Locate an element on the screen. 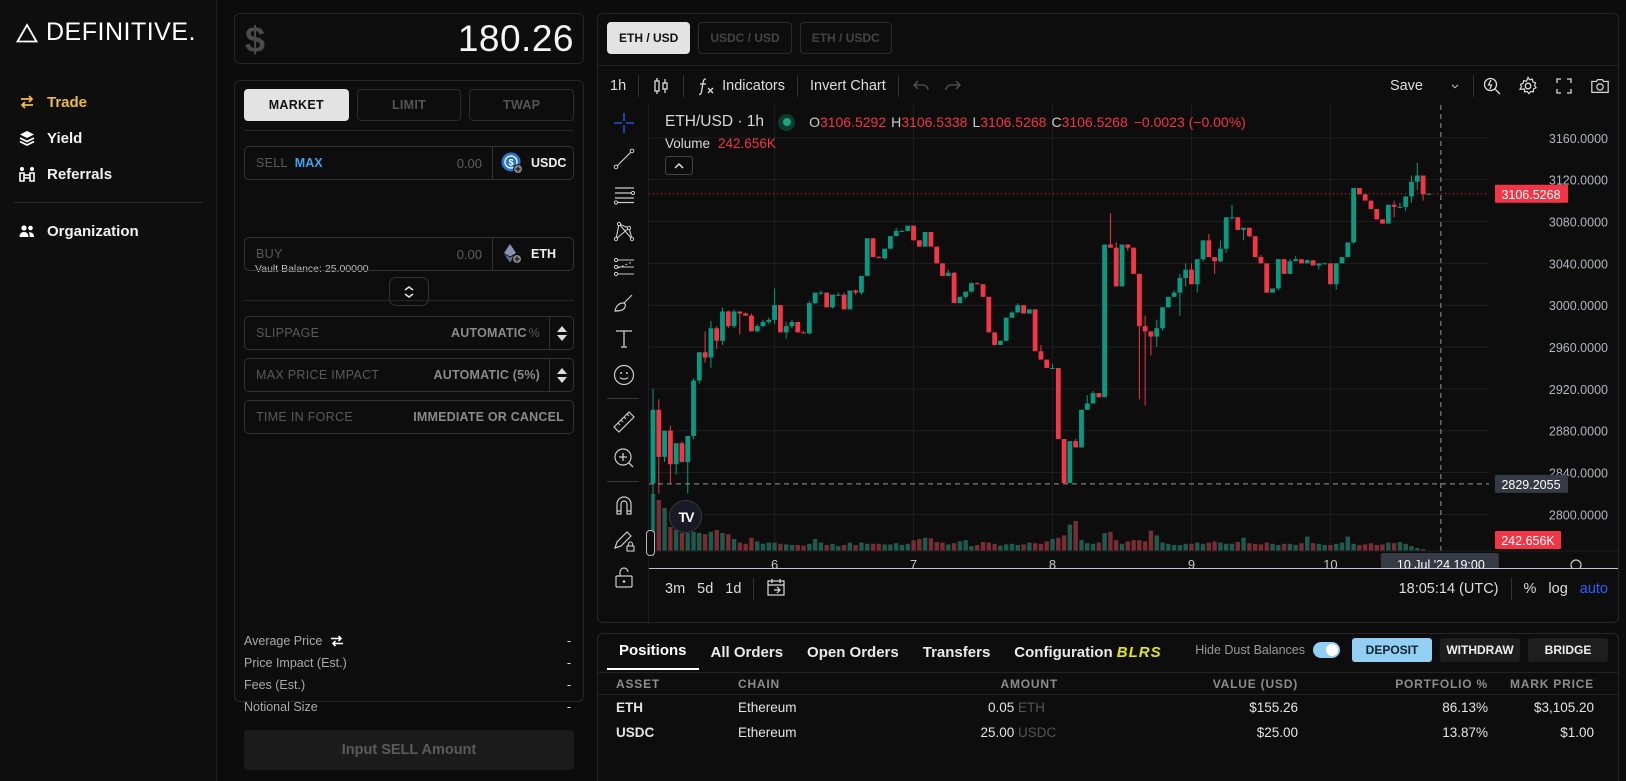  legend-h-key: H is located at coordinates (896, 122).